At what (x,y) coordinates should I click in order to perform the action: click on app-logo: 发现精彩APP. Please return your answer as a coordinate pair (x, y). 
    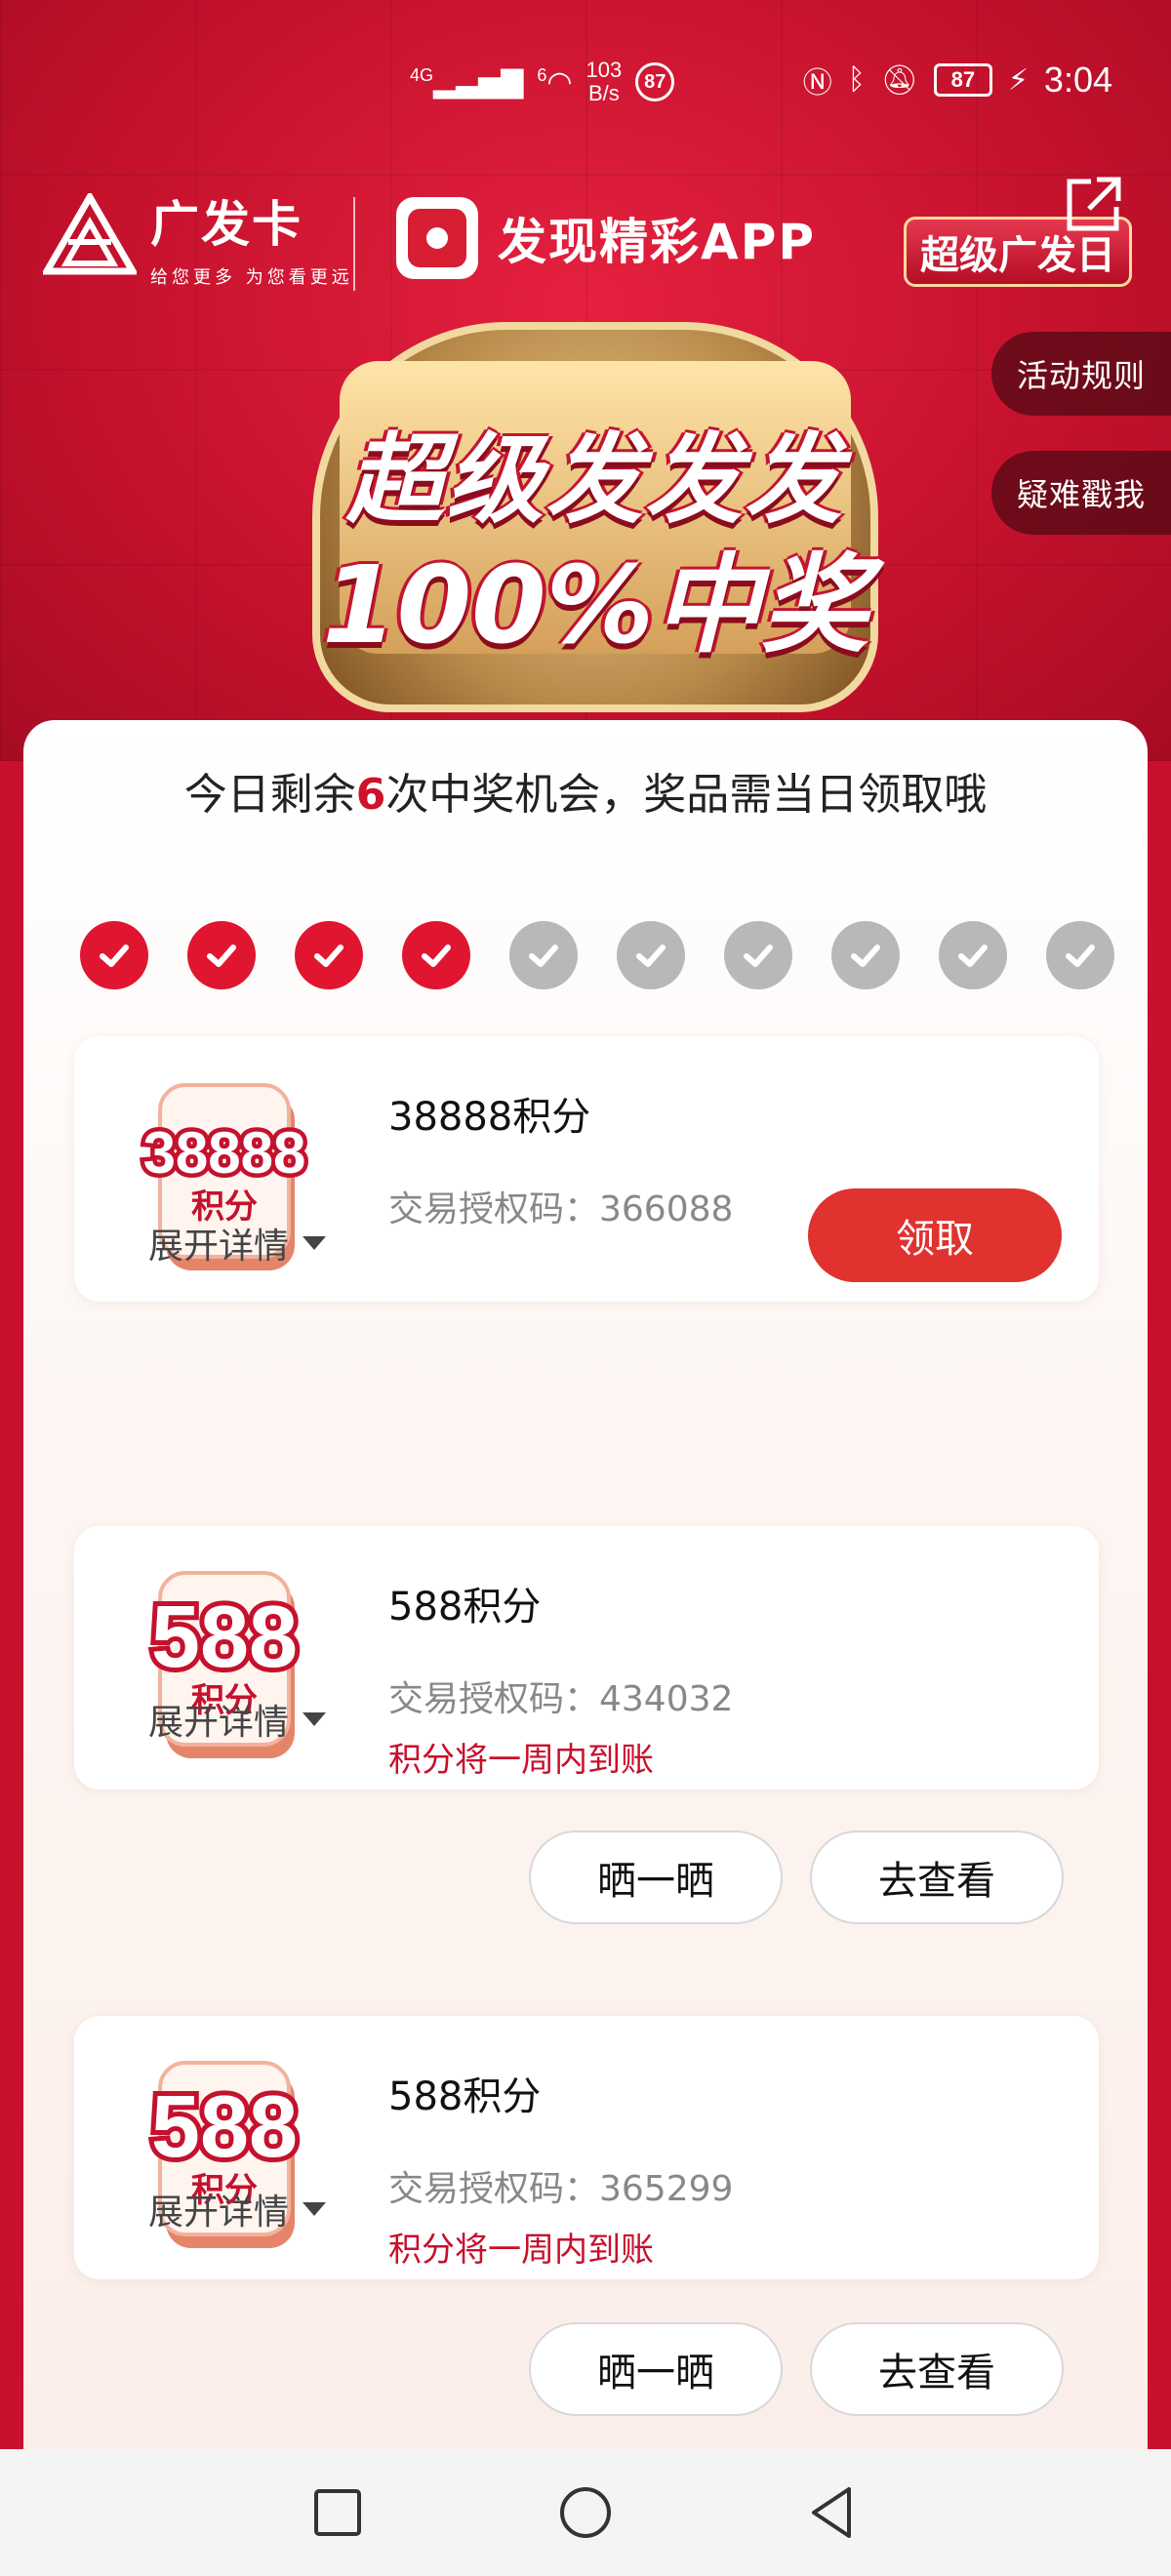
    Looking at the image, I should click on (606, 238).